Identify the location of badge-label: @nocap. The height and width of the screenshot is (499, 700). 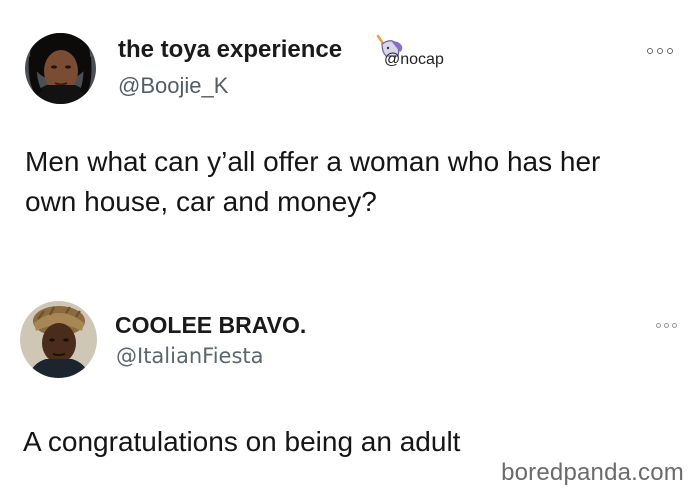
(414, 59).